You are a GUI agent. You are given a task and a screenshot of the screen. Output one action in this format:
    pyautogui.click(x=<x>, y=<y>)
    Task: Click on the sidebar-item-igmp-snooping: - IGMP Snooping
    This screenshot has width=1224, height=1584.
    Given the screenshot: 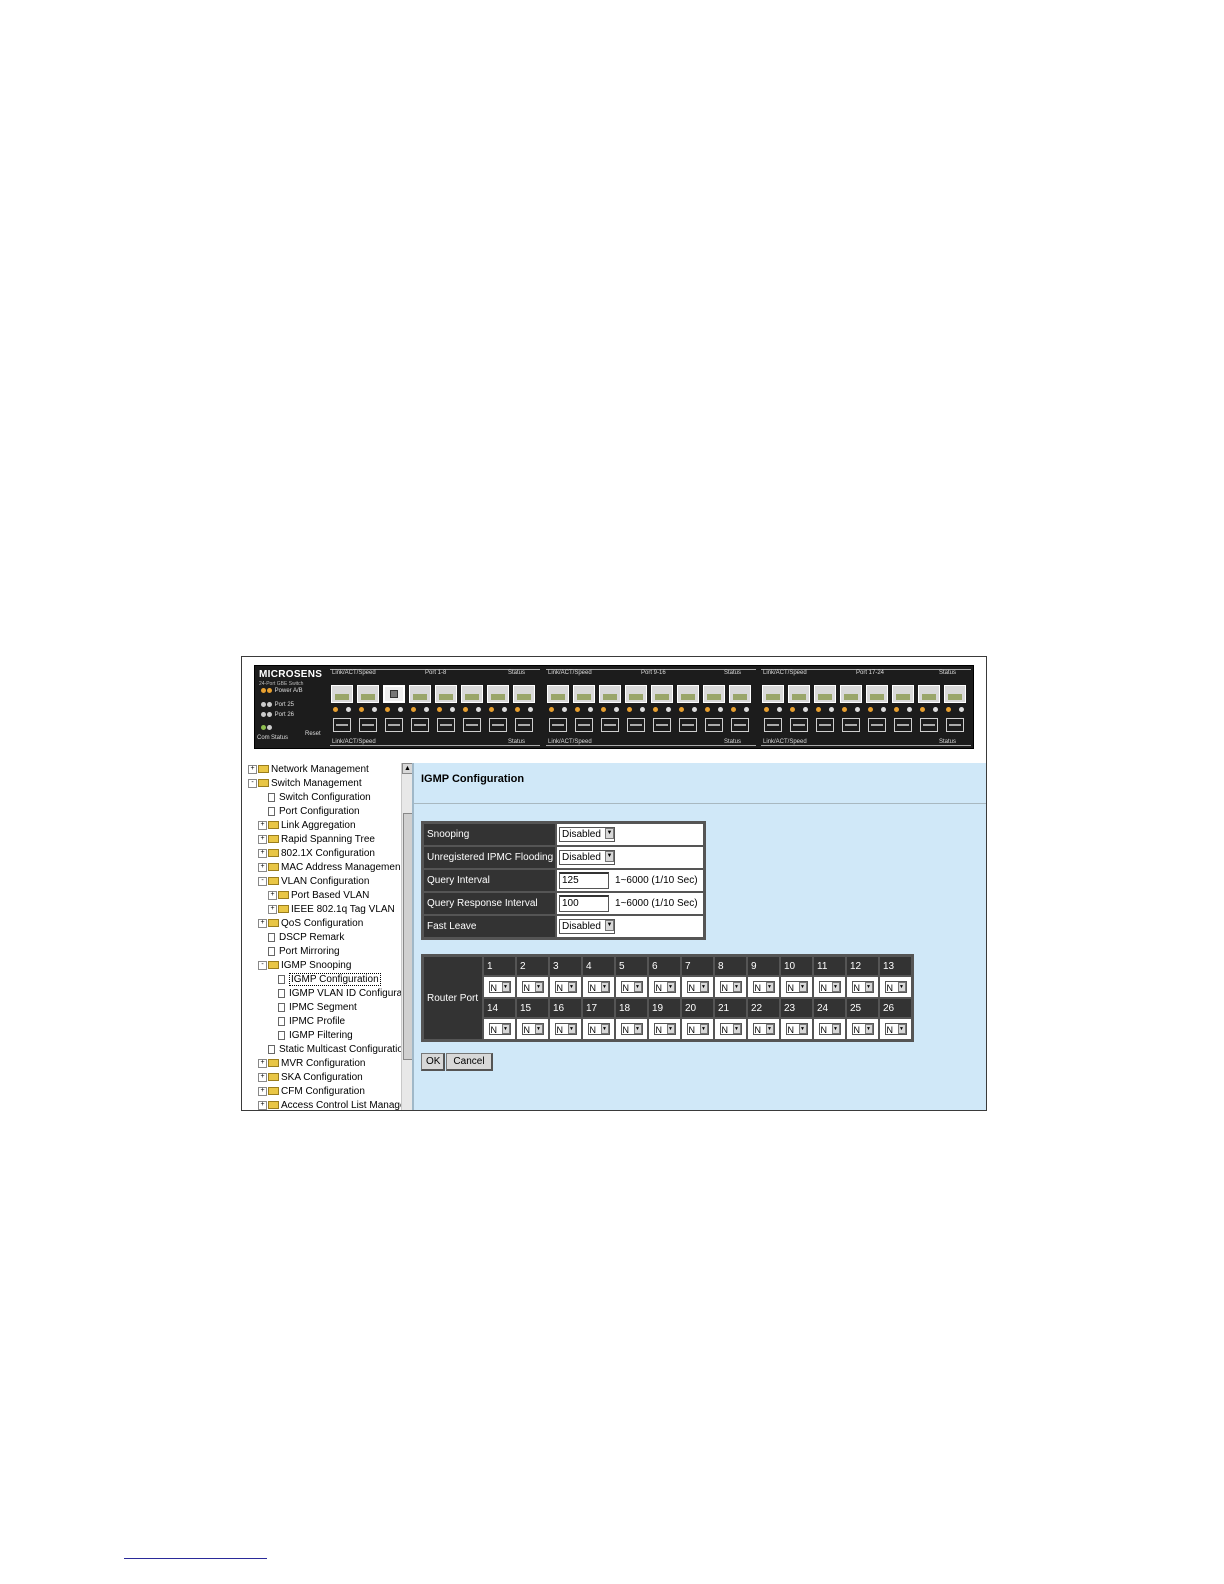 What is the action you would take?
    pyautogui.click(x=304, y=966)
    